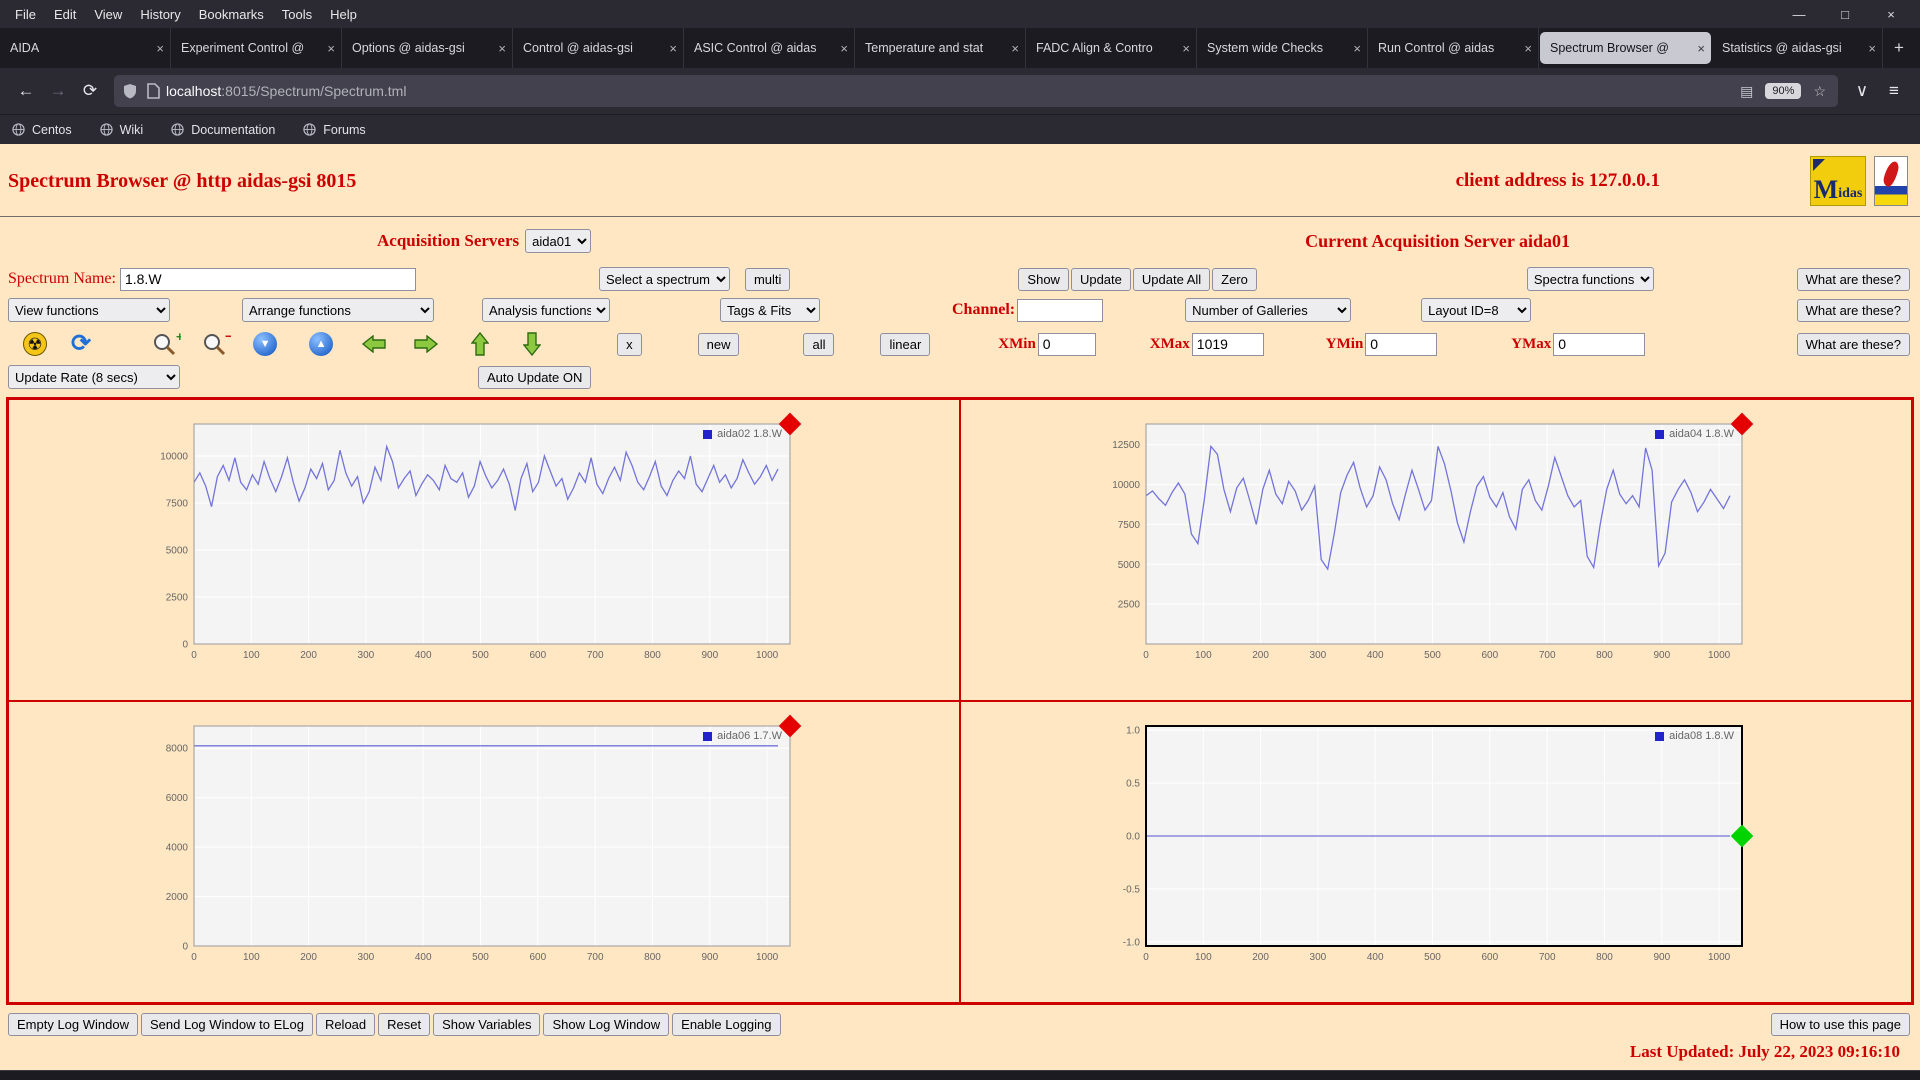  Describe the element at coordinates (404, 1024) in the screenshot. I see `reset-button: Reset` at that location.